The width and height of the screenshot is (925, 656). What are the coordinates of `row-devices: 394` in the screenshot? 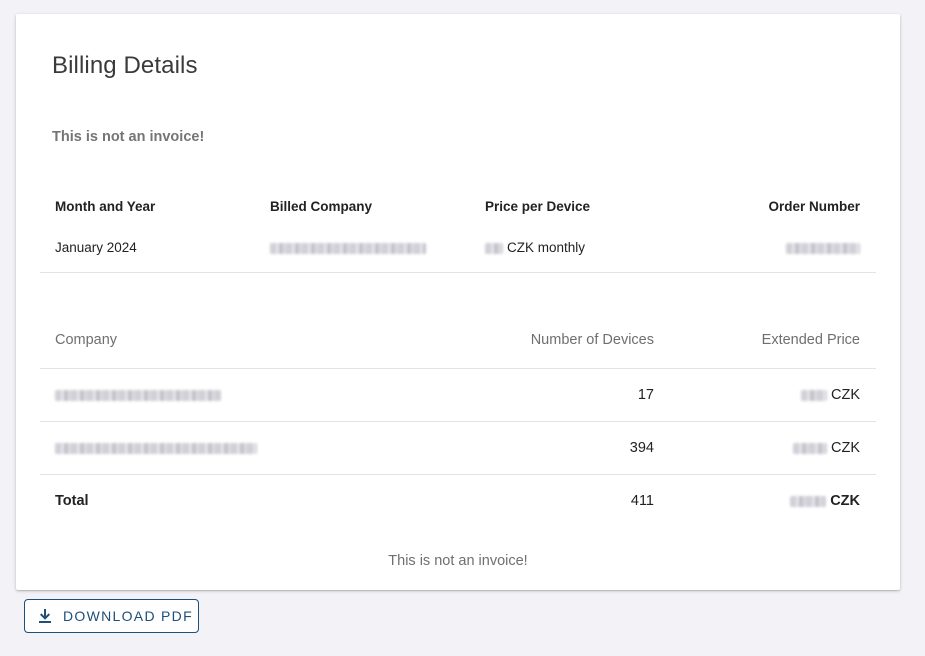 It's located at (641, 448).